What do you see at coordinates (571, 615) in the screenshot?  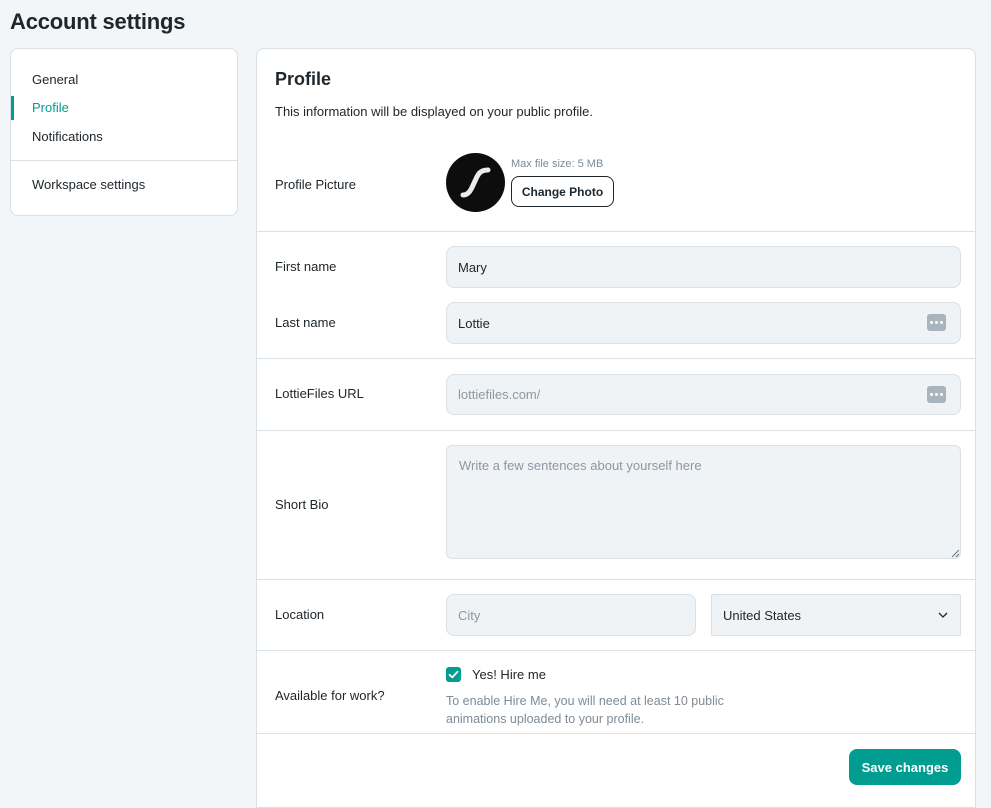 I see `city-input` at bounding box center [571, 615].